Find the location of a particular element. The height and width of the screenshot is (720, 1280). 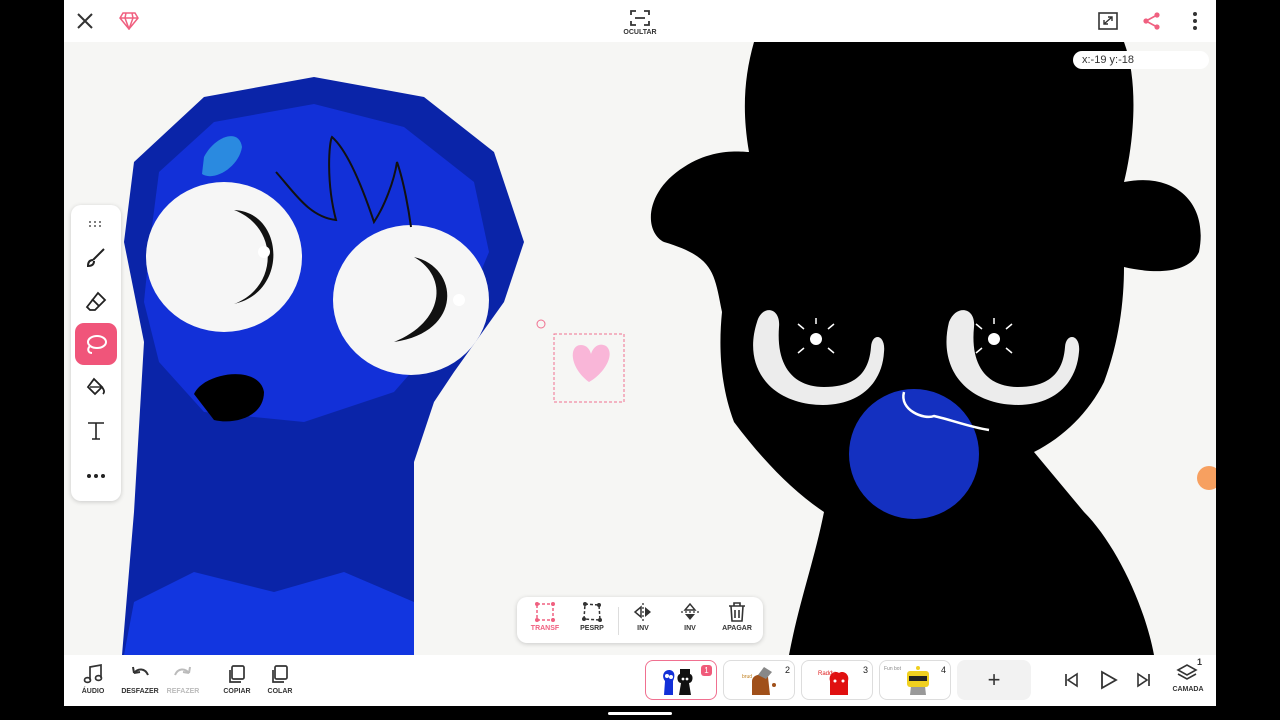

perspective-button: PESRP is located at coordinates (592, 621).